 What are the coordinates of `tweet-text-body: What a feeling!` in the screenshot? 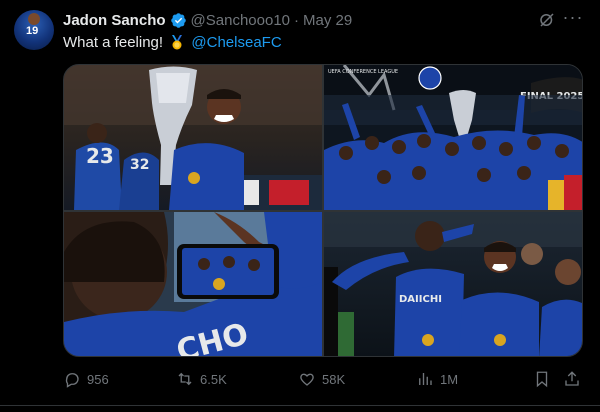 It's located at (113, 42).